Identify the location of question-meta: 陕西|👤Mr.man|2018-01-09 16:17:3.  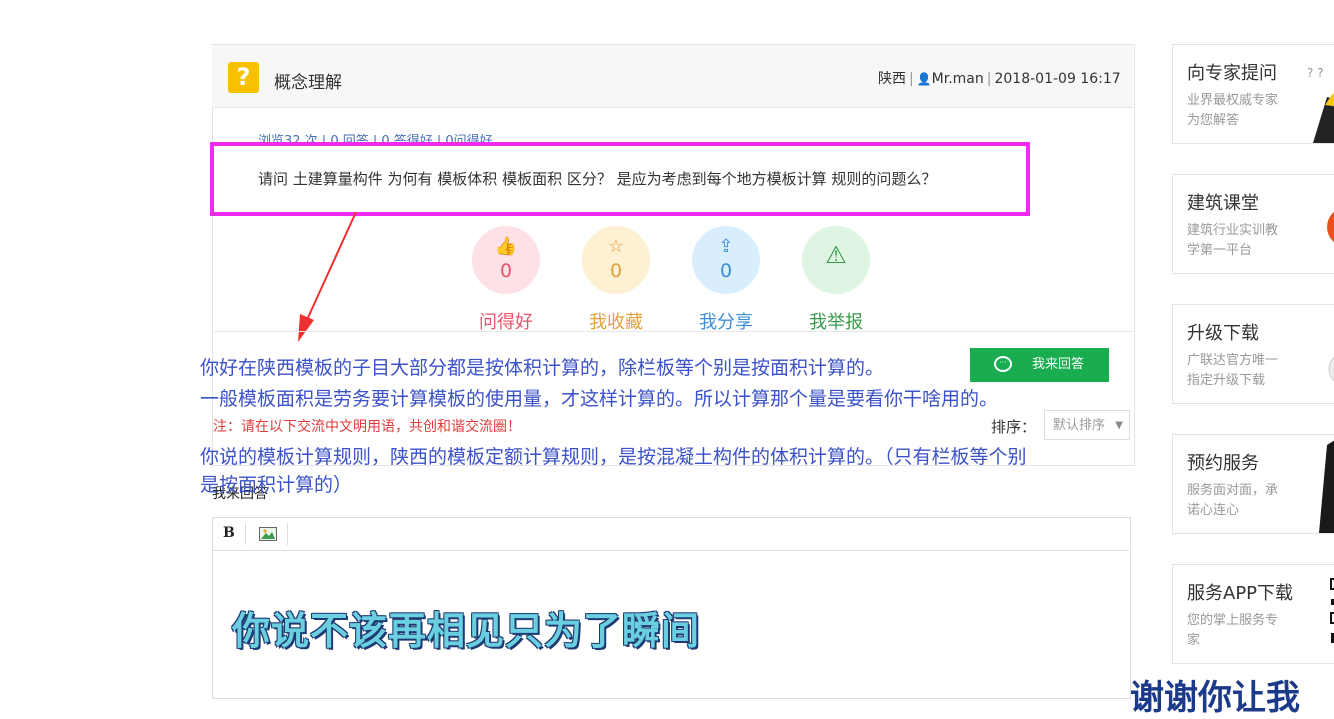
(999, 78).